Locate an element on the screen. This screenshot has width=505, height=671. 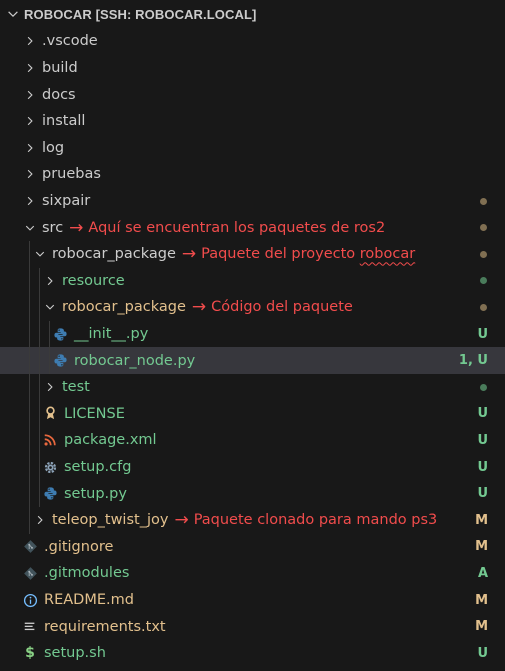
tree-item-robocar-node-py: robocar_node.py 1, U is located at coordinates (252, 360).